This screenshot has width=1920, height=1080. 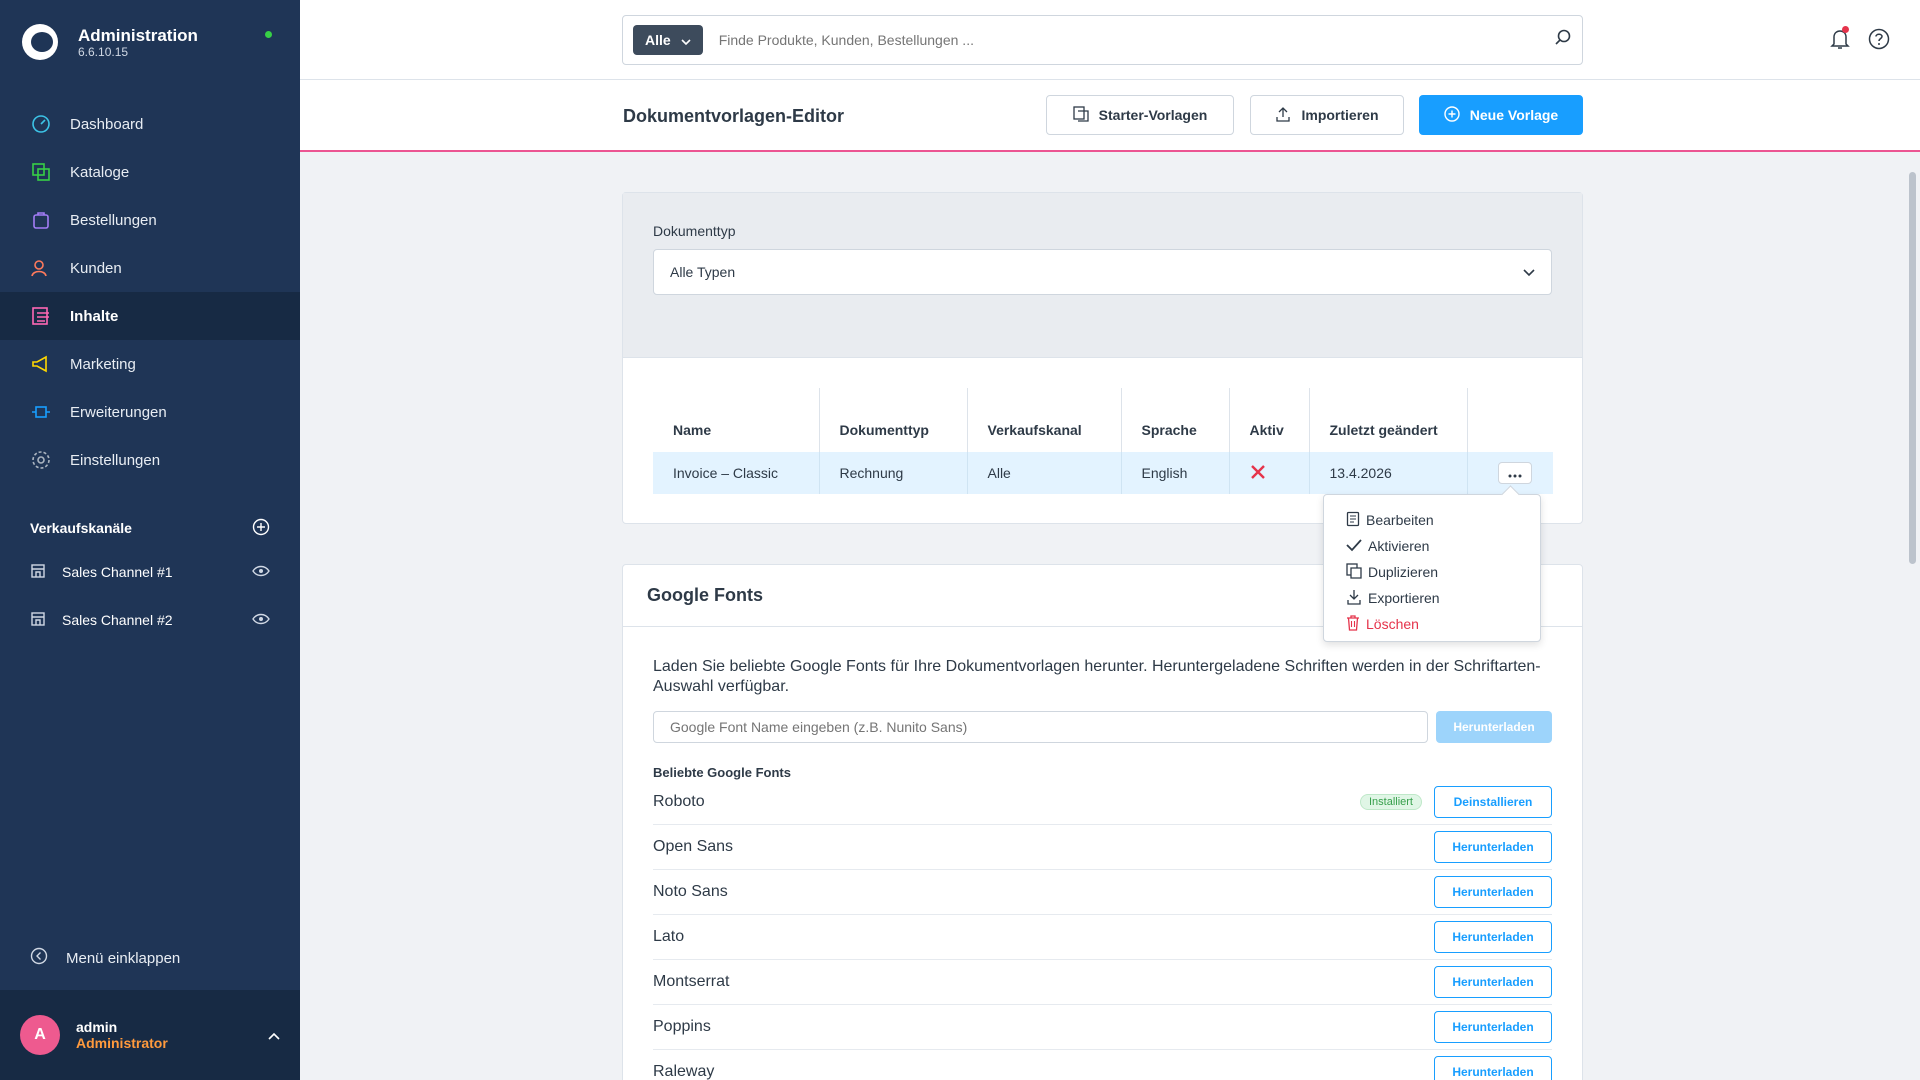 I want to click on font-name: Raleway, so click(x=684, y=1071).